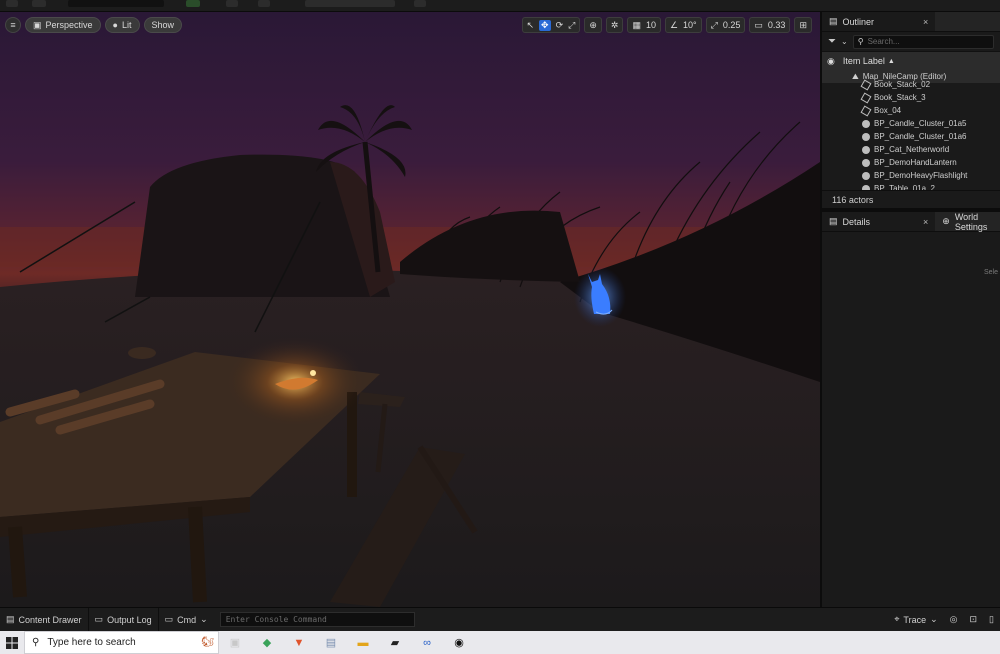  Describe the element at coordinates (124, 619) in the screenshot. I see `output-log-button: ▭ Output Log` at that location.